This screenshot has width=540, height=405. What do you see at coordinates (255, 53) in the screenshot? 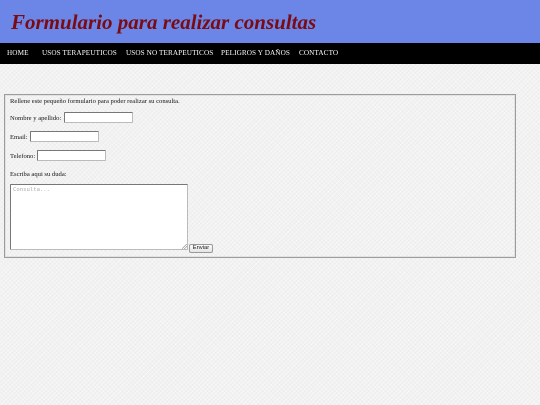
I see `nav-item-peligros-y-danos: PELIGROS Y DAÑOS` at bounding box center [255, 53].